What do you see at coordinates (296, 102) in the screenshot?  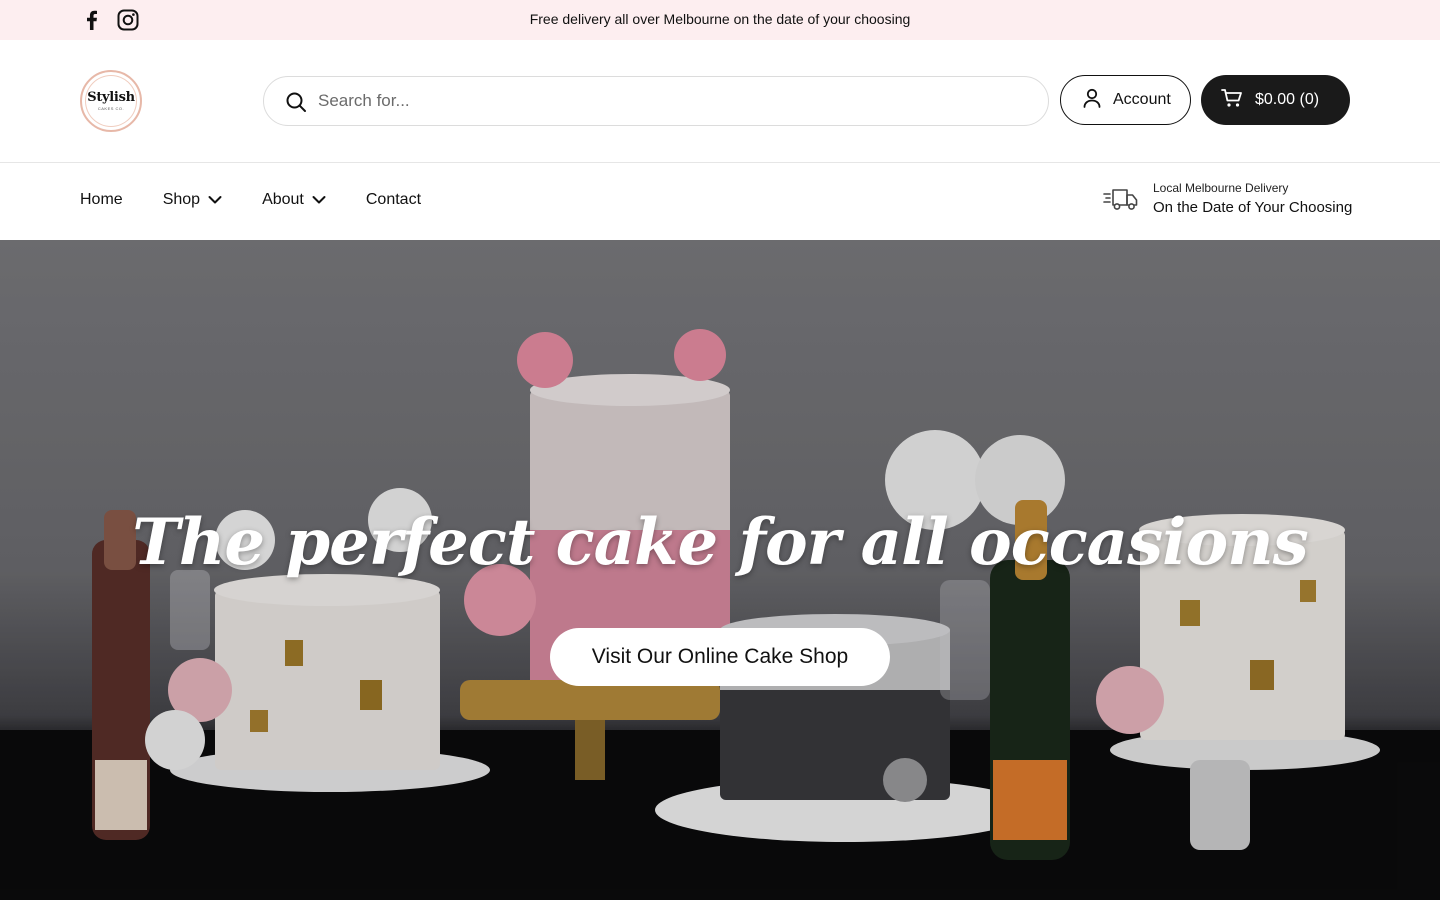 I see `search-icon` at bounding box center [296, 102].